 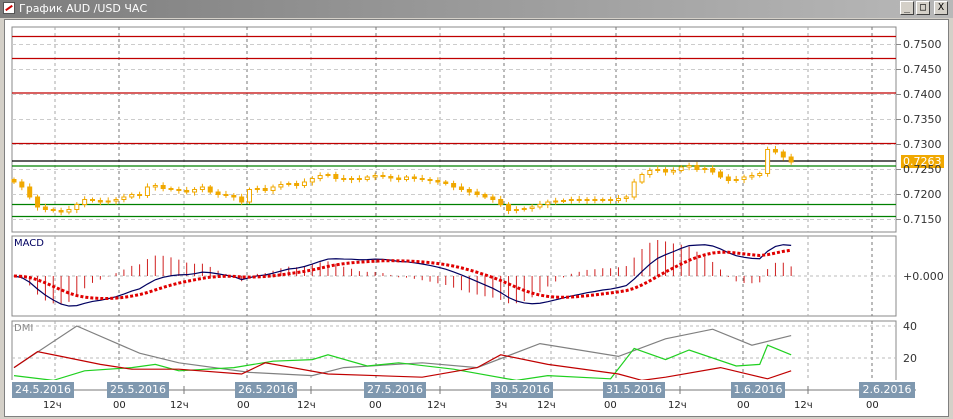 I want to click on date-label: 30.5.2016, so click(x=522, y=390).